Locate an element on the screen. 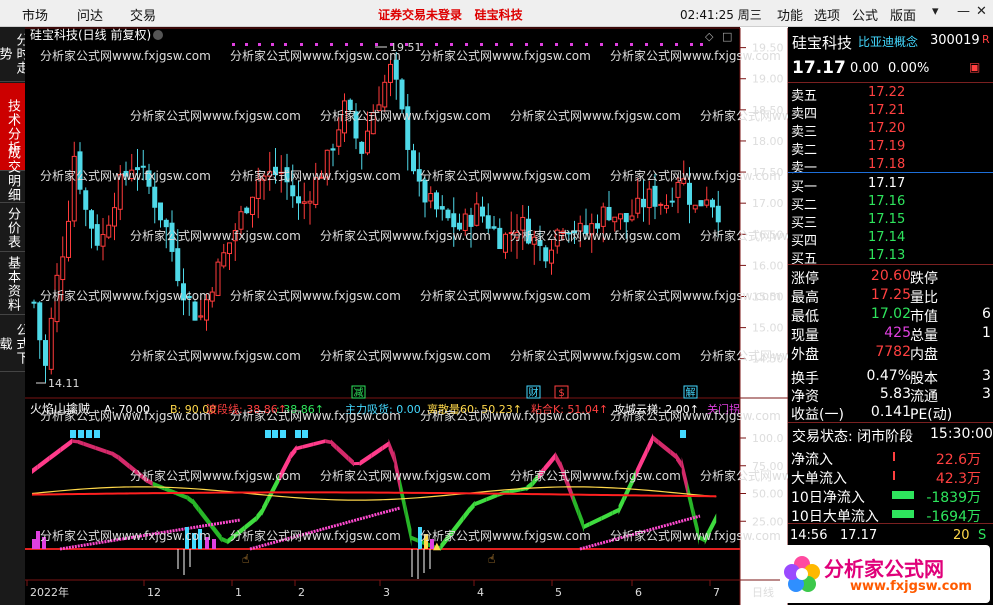 The height and width of the screenshot is (605, 993). event-mark: 减 is located at coordinates (359, 393).